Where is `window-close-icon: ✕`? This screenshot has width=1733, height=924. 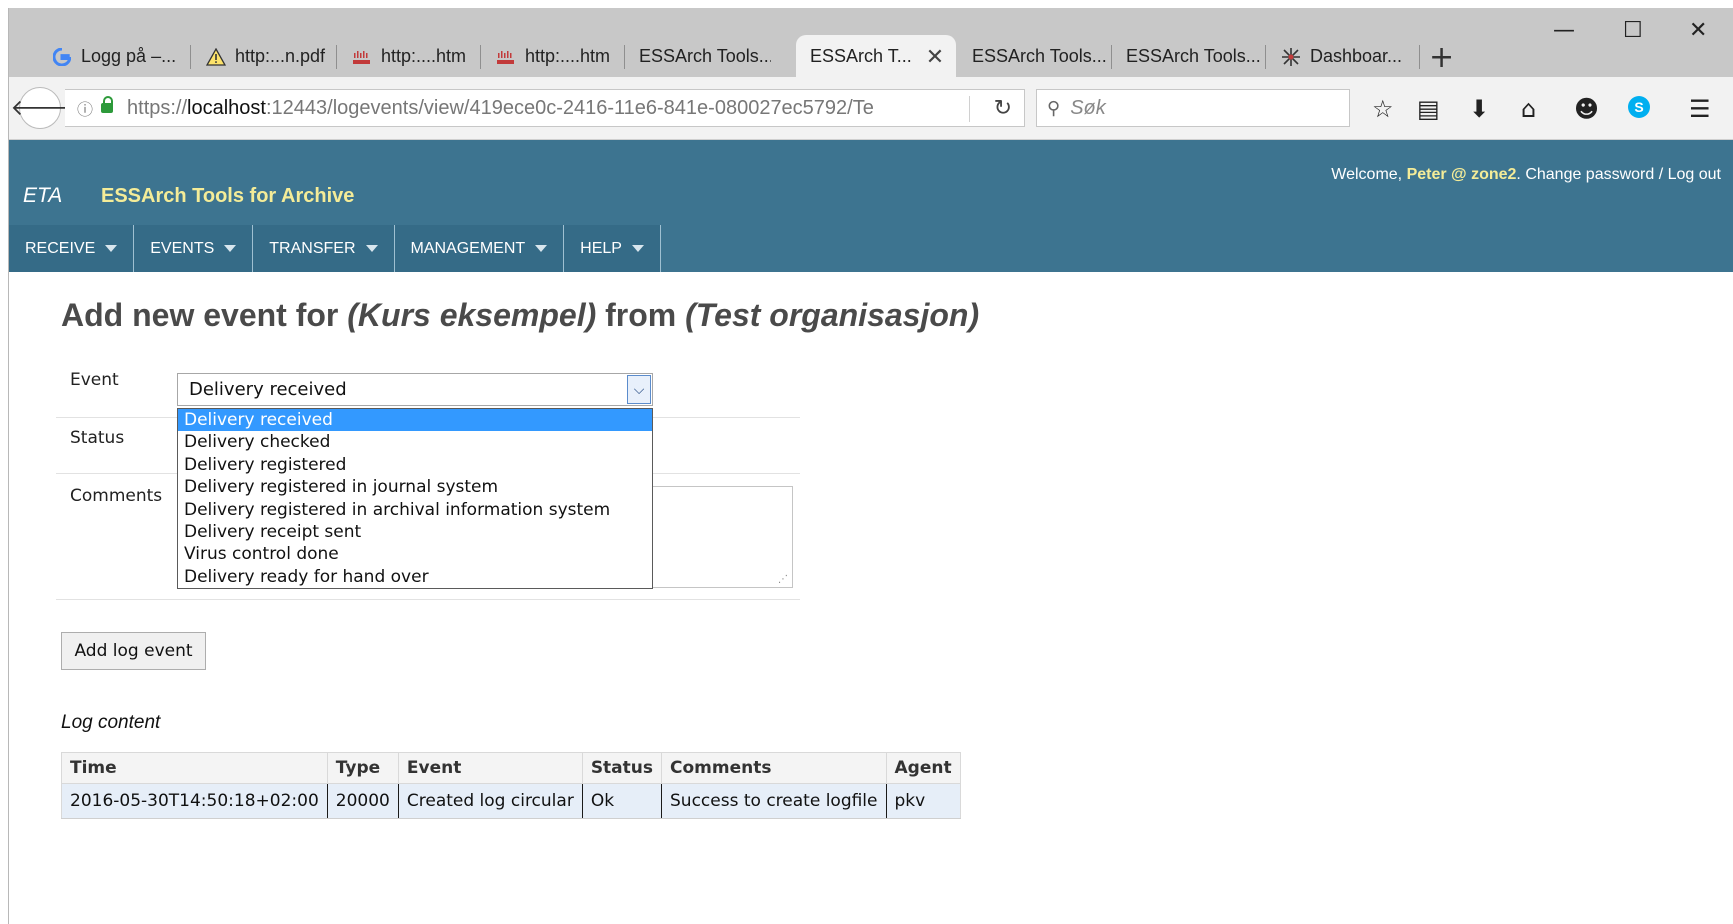 window-close-icon: ✕ is located at coordinates (1698, 30).